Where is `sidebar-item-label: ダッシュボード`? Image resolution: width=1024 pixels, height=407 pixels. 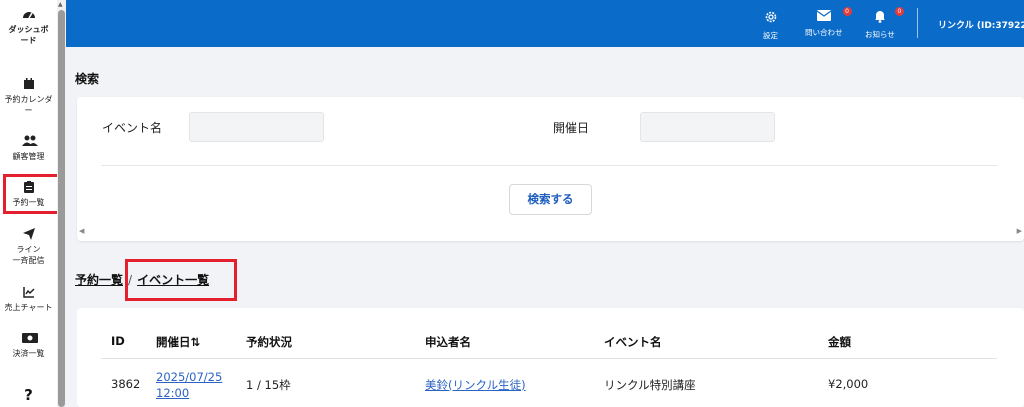 sidebar-item-label: ダッシュボード is located at coordinates (28, 35).